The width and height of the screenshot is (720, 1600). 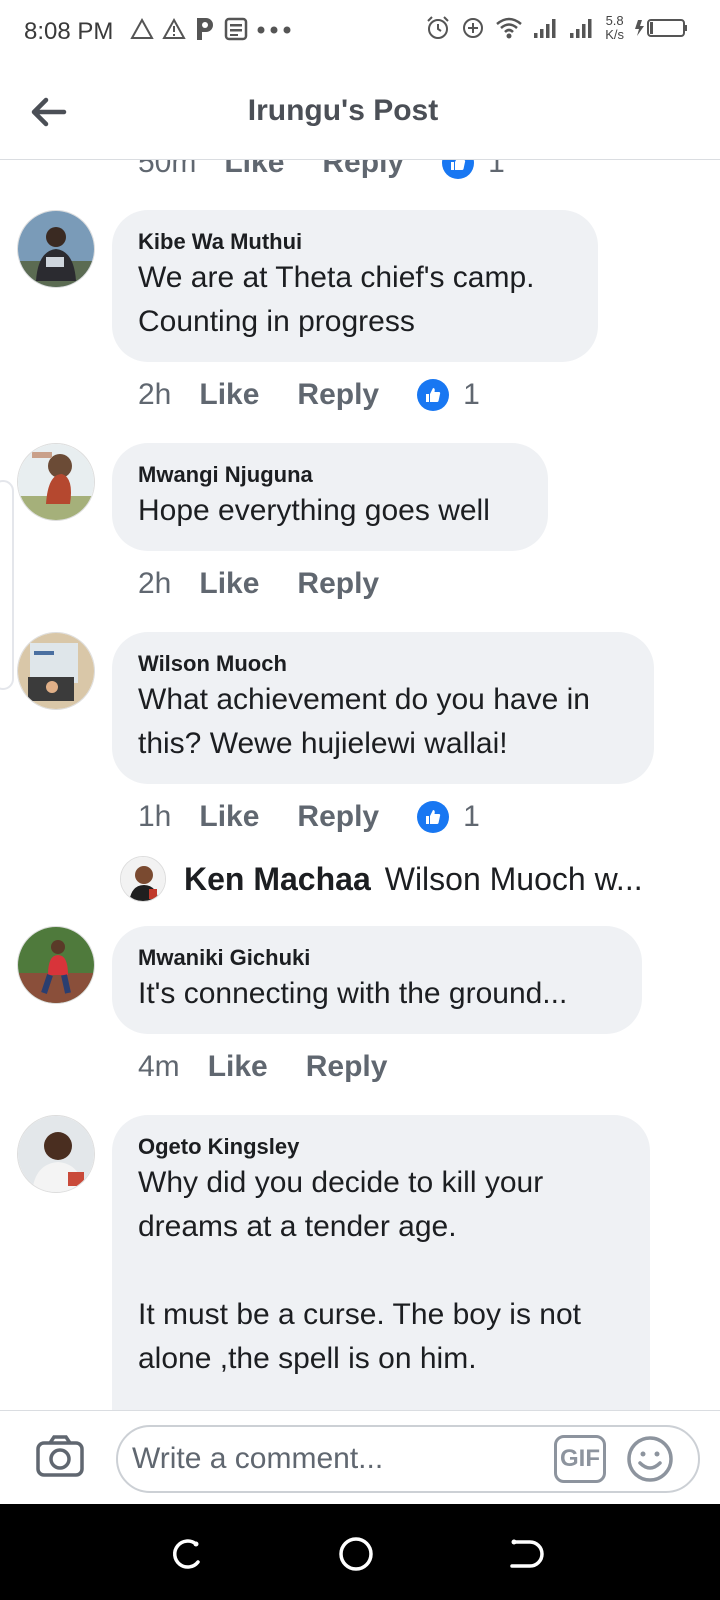 I want to click on news-icon, so click(x=236, y=29).